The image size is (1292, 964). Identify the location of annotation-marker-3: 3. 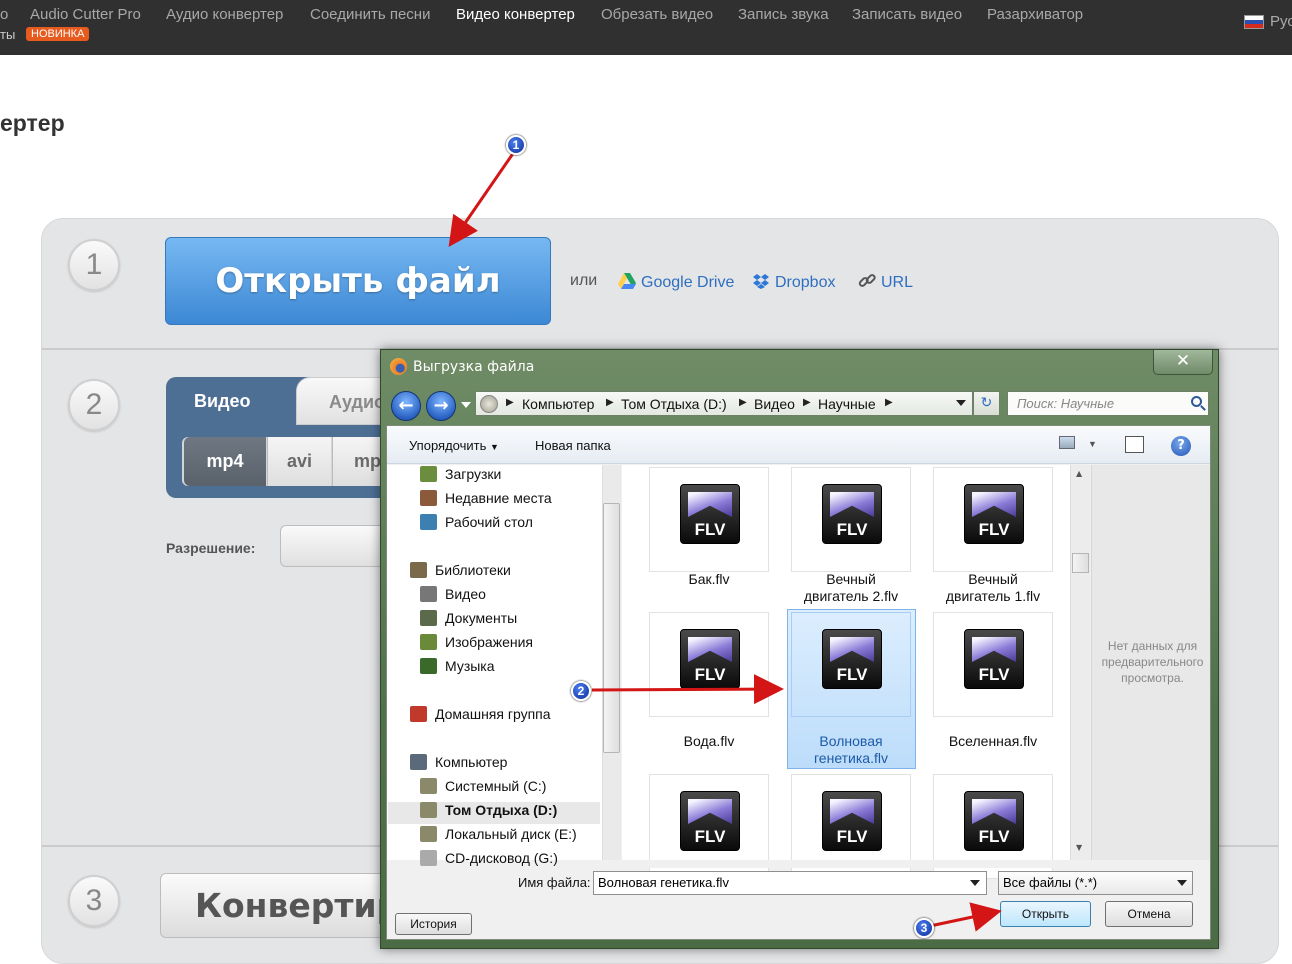
(924, 928).